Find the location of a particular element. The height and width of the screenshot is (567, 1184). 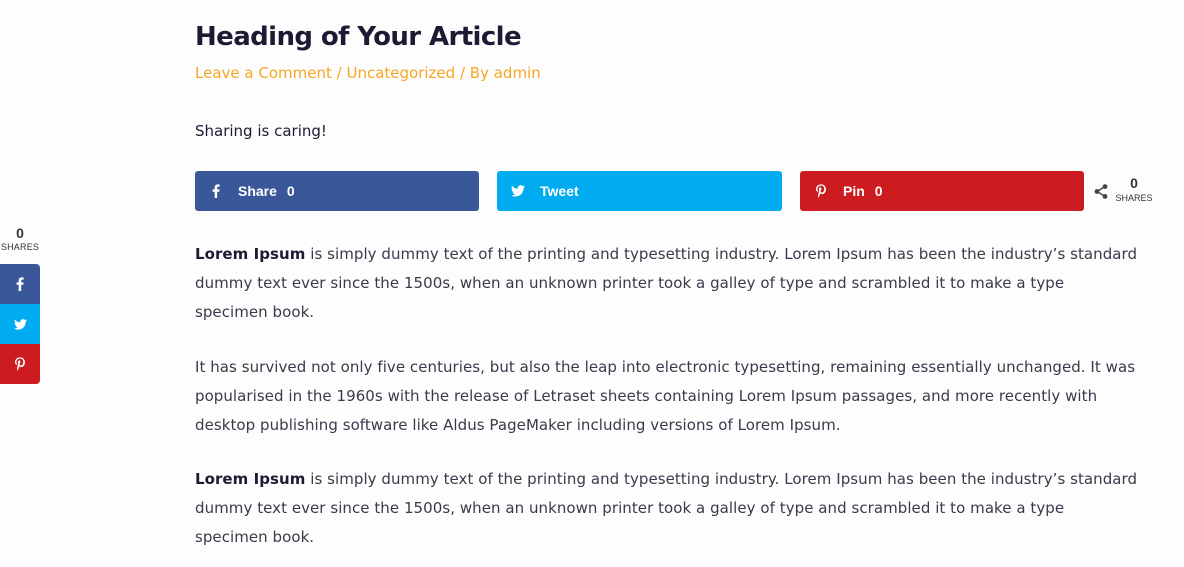

twitter-tweet-button: Tweet is located at coordinates (639, 191).